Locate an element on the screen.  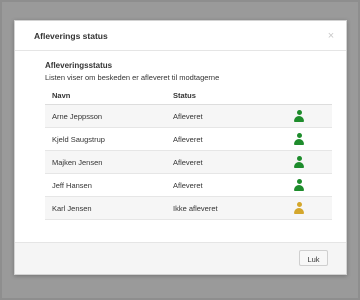
modal-header: Afleverings status × is located at coordinates (180, 36).